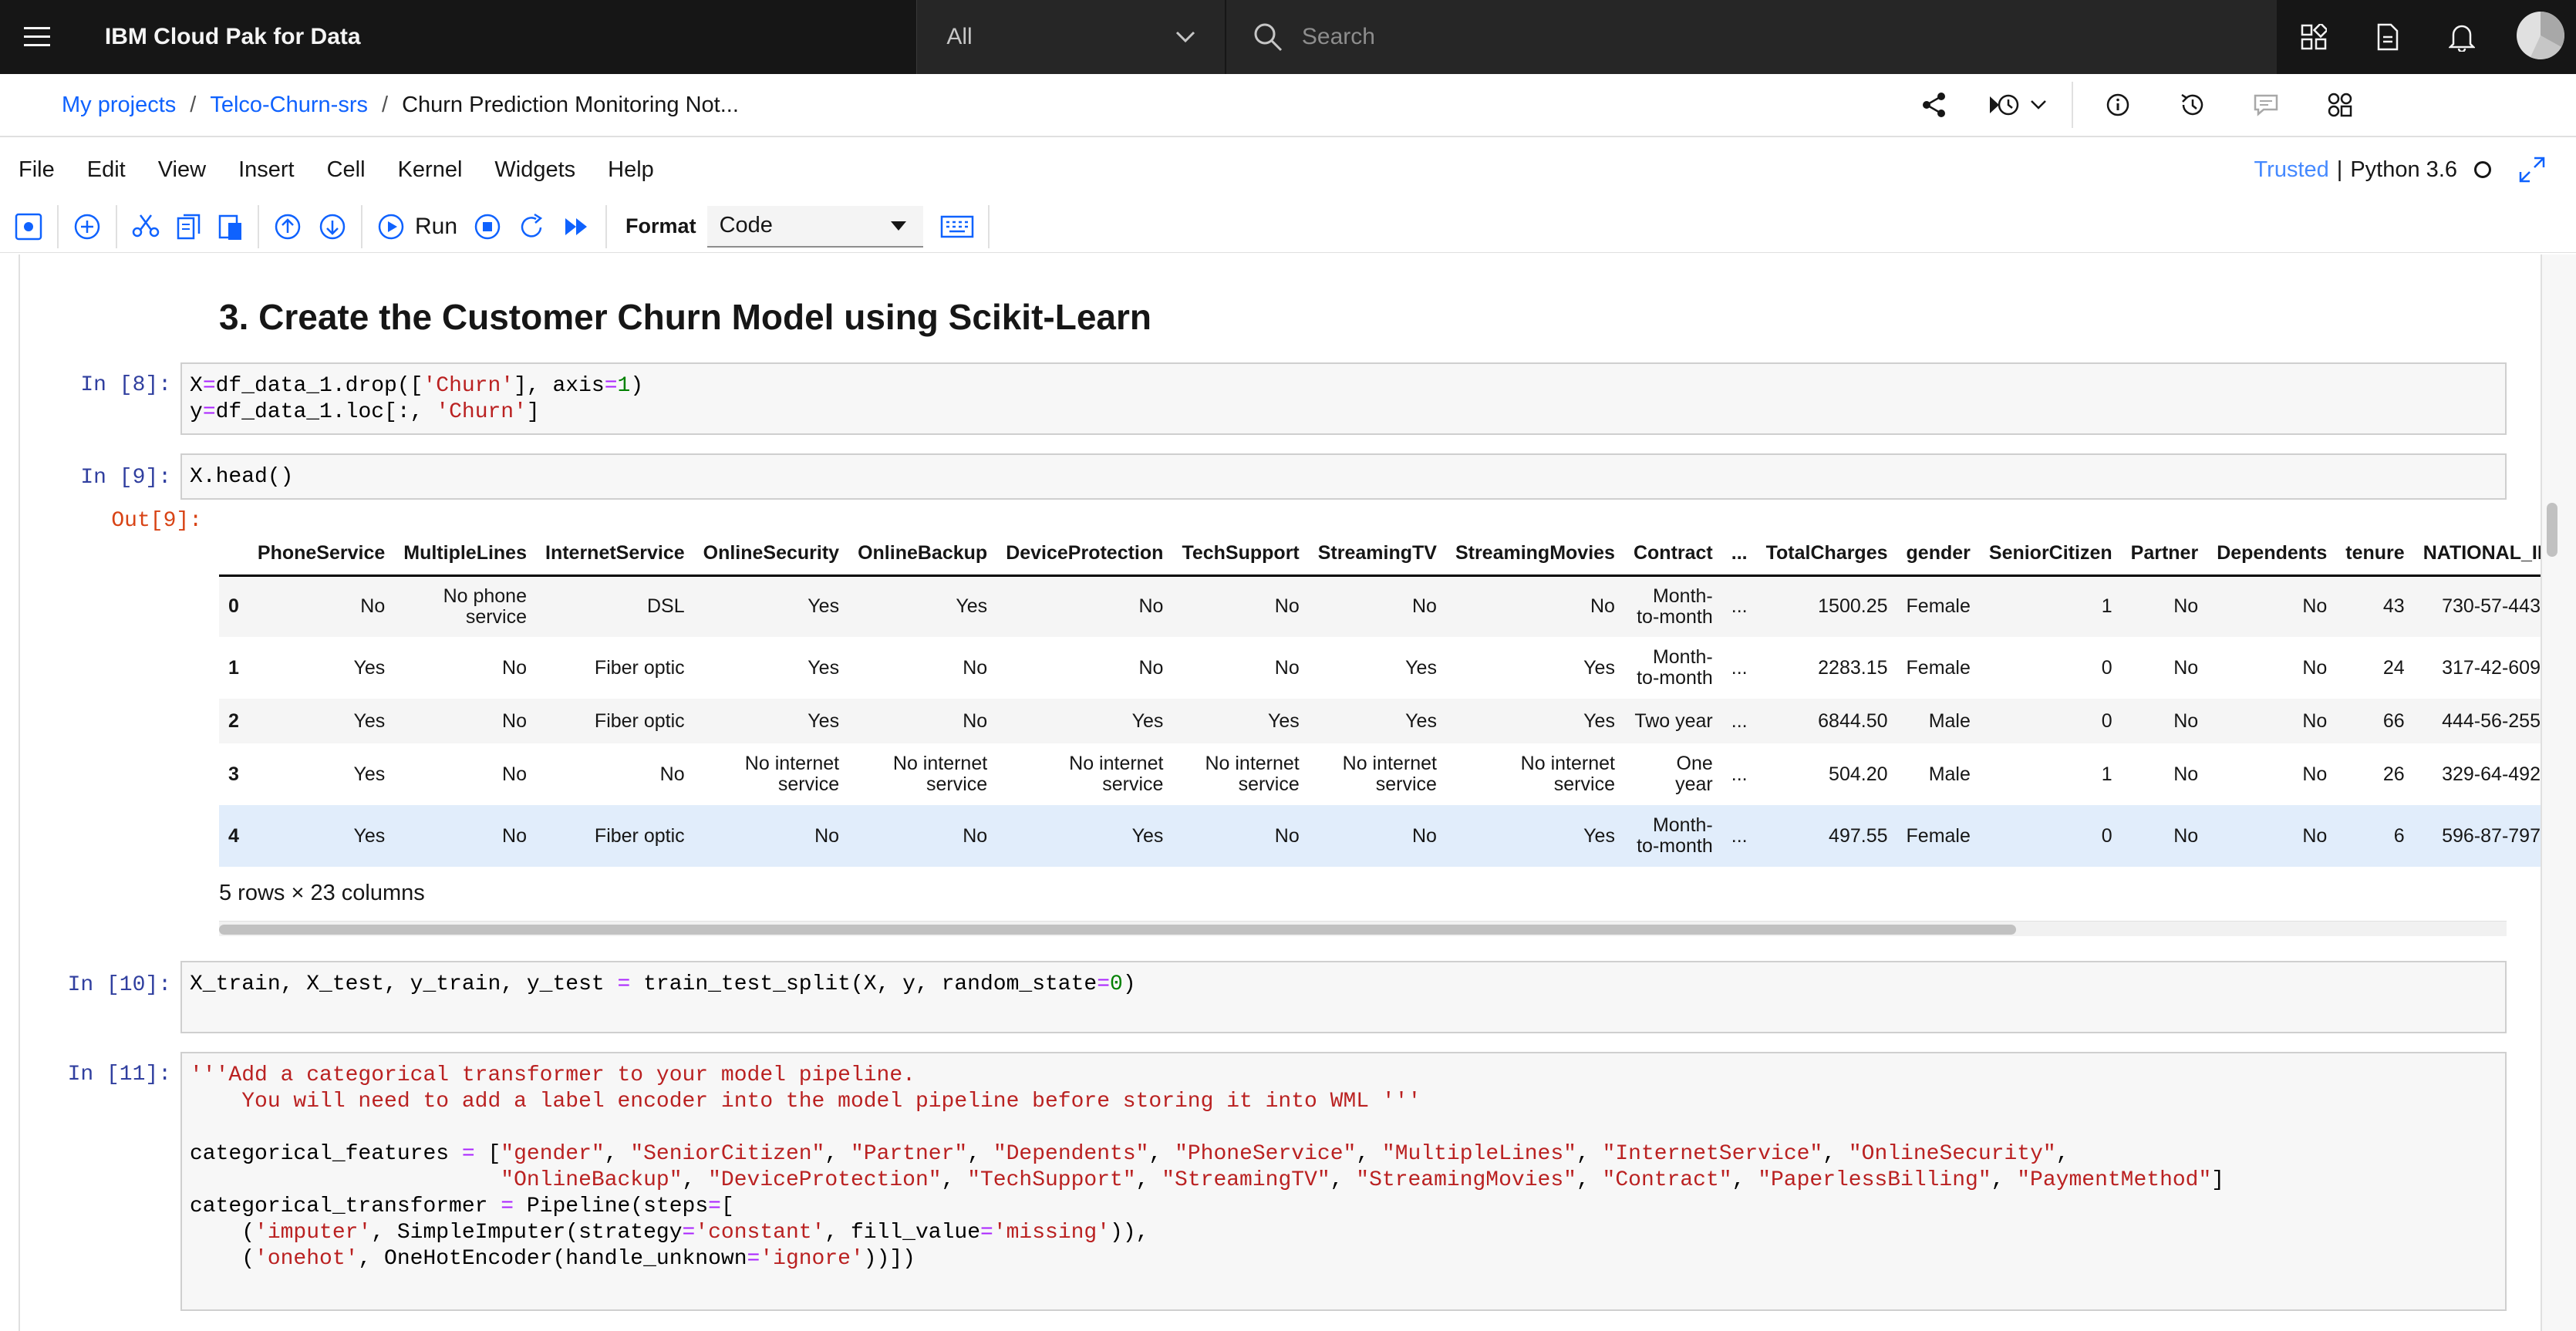 Image resolution: width=2576 pixels, height=1331 pixels. Describe the element at coordinates (2462, 37) in the screenshot. I see `notification-bell-icon` at that location.